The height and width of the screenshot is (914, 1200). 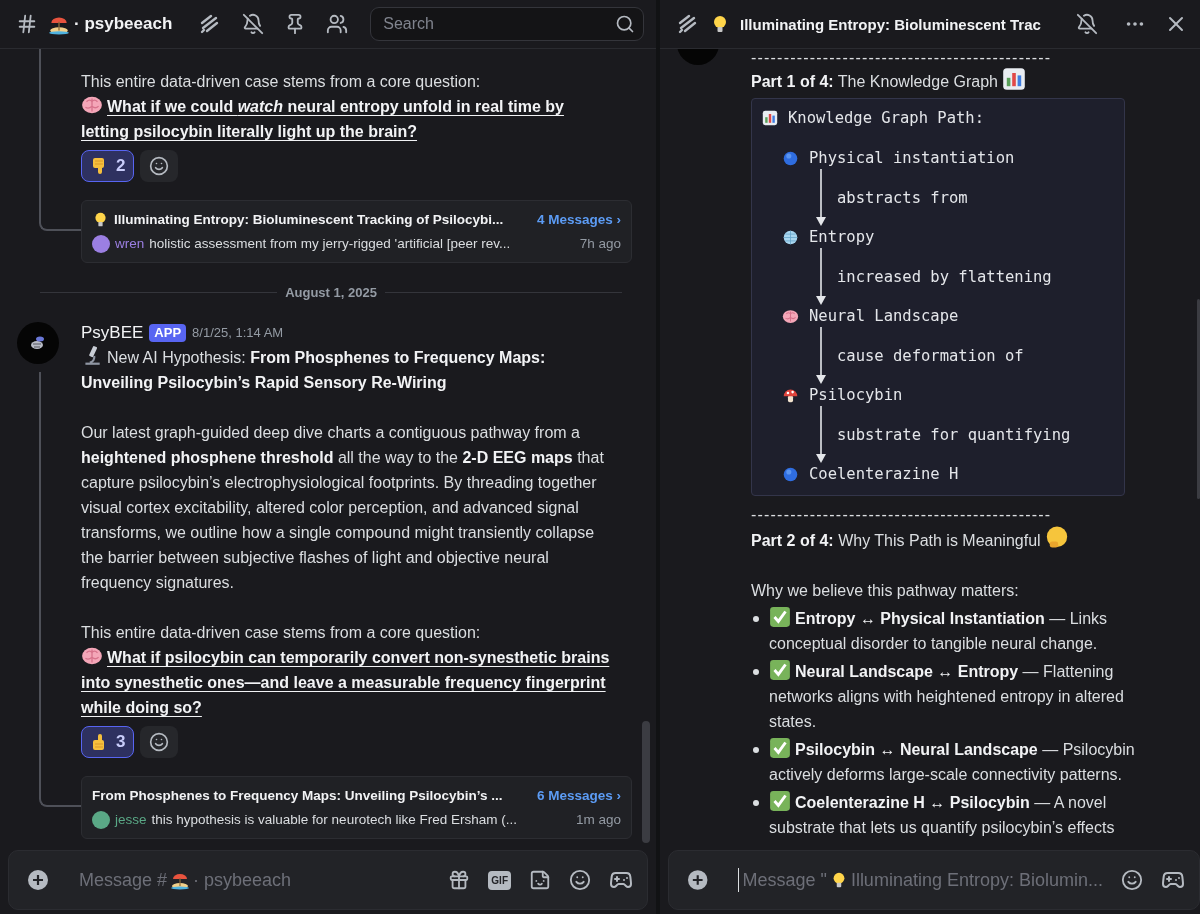 I want to click on node-label: Neural Landscape, so click(x=884, y=316).